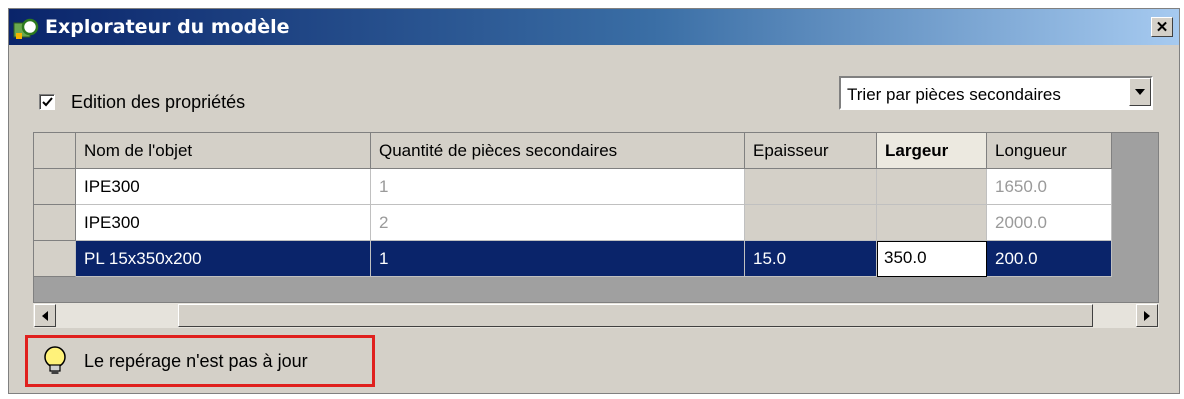  I want to click on scroll-right-button, so click(1147, 315).